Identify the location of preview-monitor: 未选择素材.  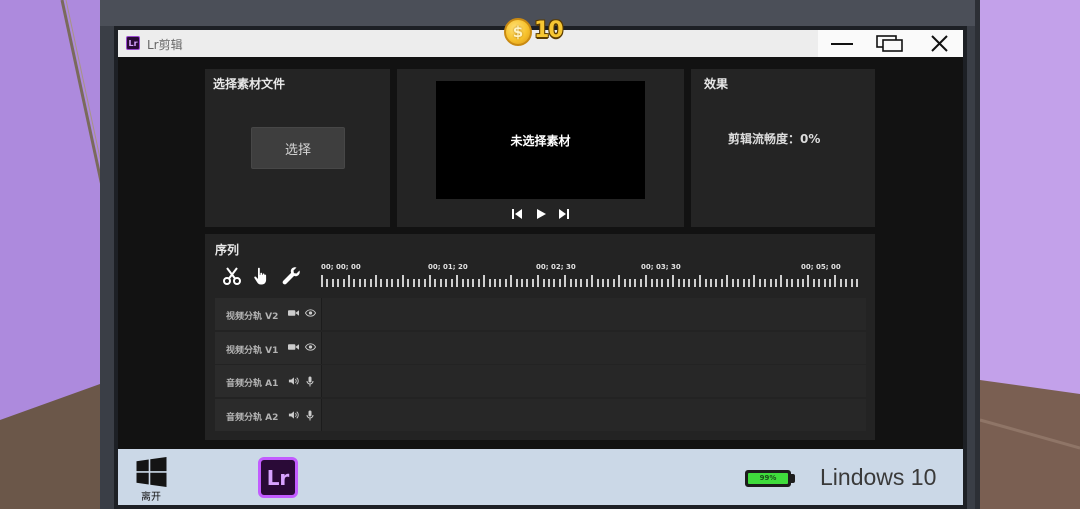
(540, 140).